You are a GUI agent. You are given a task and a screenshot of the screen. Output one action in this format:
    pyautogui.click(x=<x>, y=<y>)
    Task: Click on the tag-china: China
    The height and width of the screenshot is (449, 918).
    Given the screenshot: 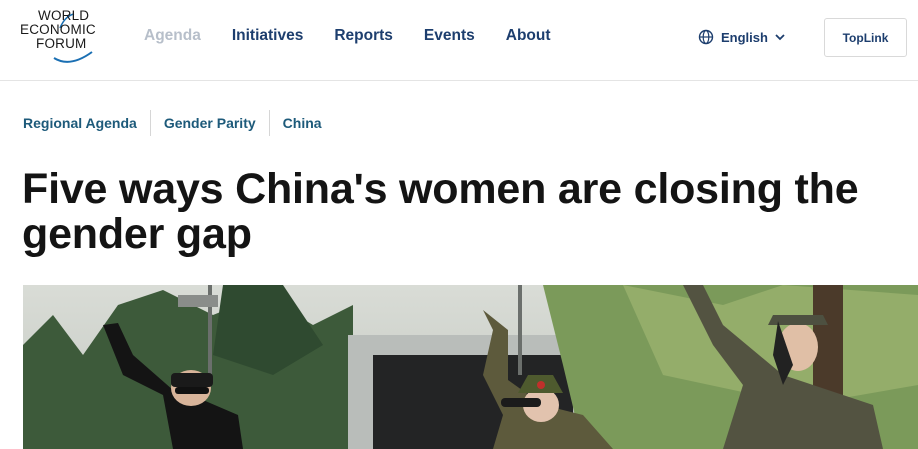 What is the action you would take?
    pyautogui.click(x=309, y=123)
    